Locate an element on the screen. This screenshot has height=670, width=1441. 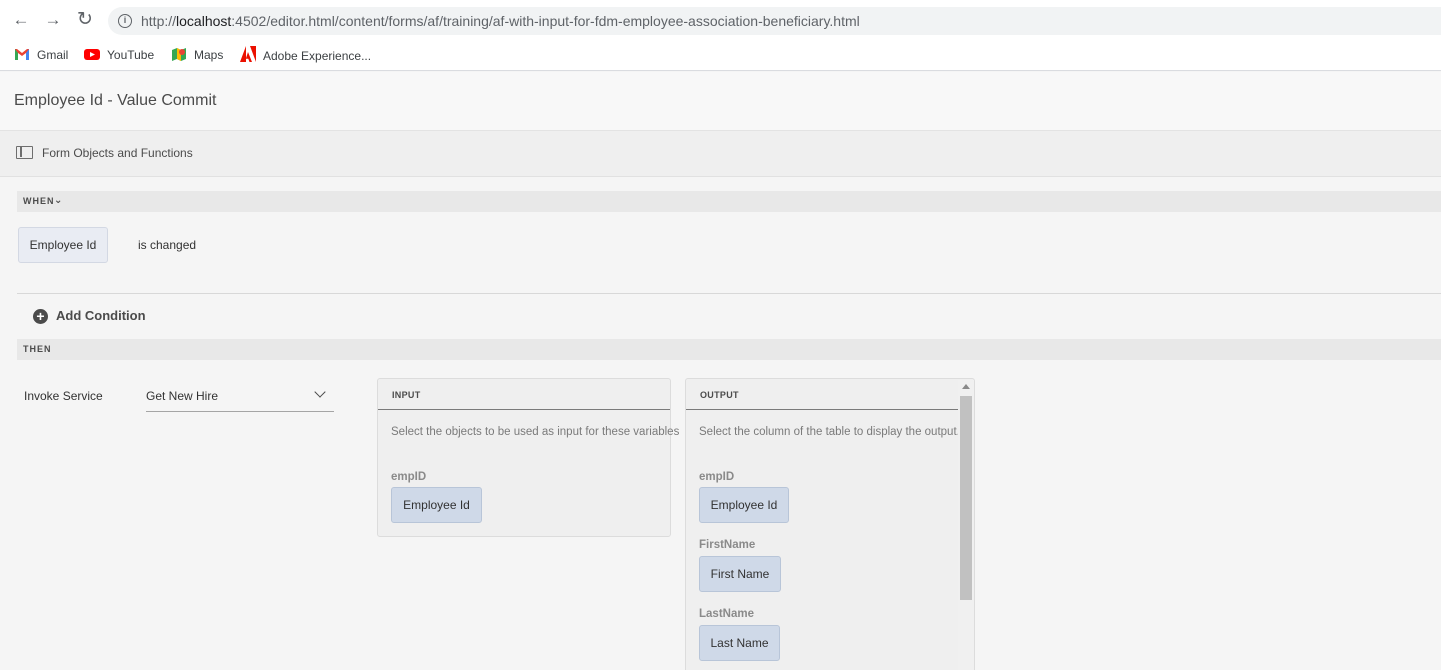
input-panel-header: INPUT is located at coordinates (524, 394).